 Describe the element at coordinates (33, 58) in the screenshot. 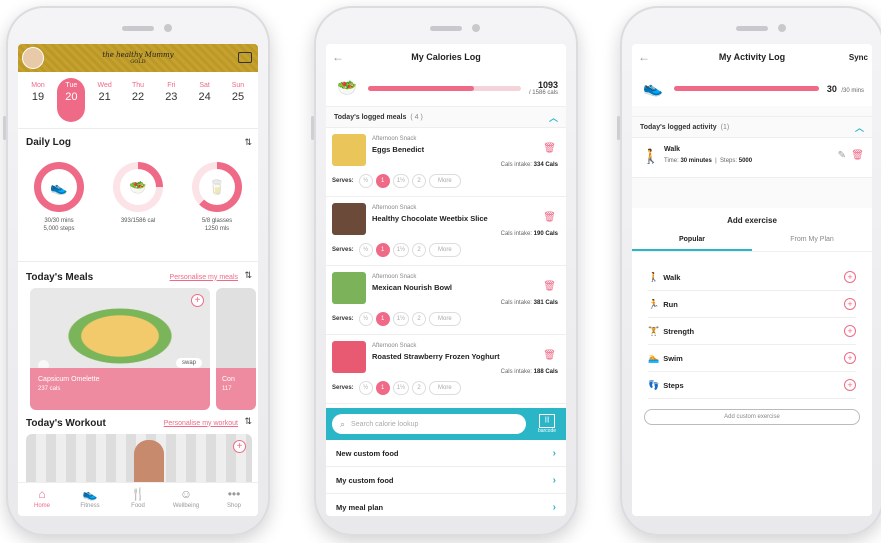

I see `avatar` at that location.